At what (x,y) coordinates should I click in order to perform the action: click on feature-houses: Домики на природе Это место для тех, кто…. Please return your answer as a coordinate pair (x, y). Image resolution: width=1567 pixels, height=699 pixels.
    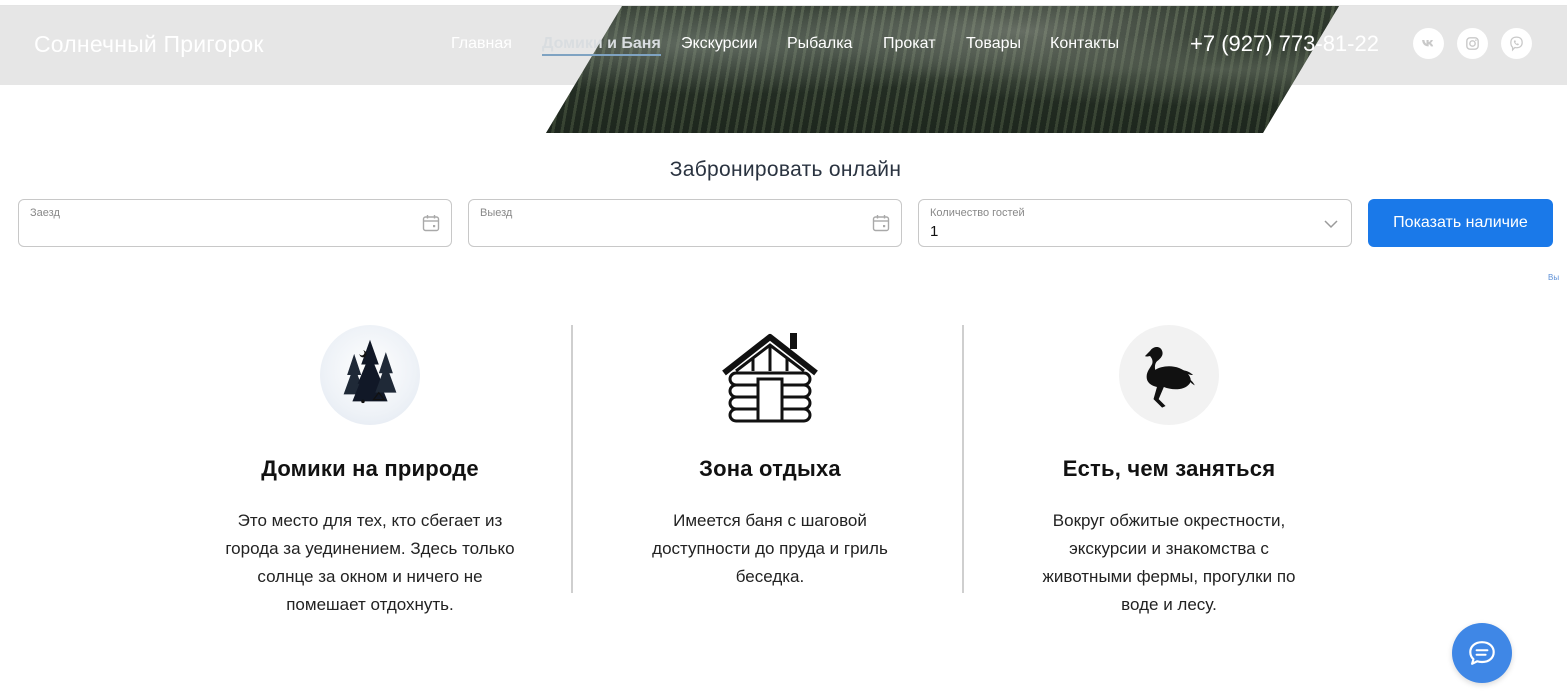
    Looking at the image, I should click on (370, 472).